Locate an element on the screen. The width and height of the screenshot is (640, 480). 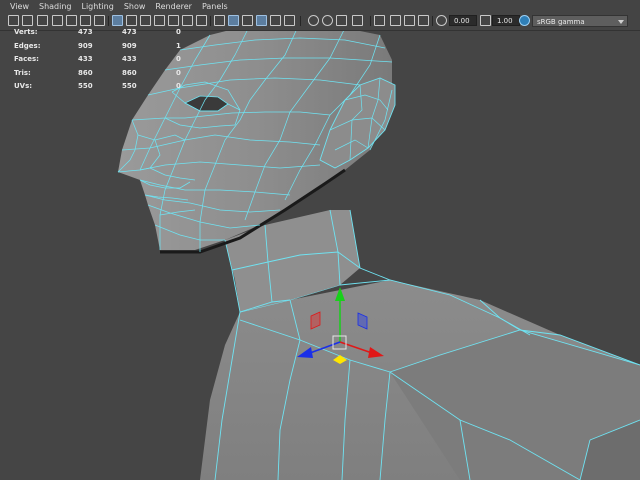
camera-attributes-icon is located at coordinates (27, 20).